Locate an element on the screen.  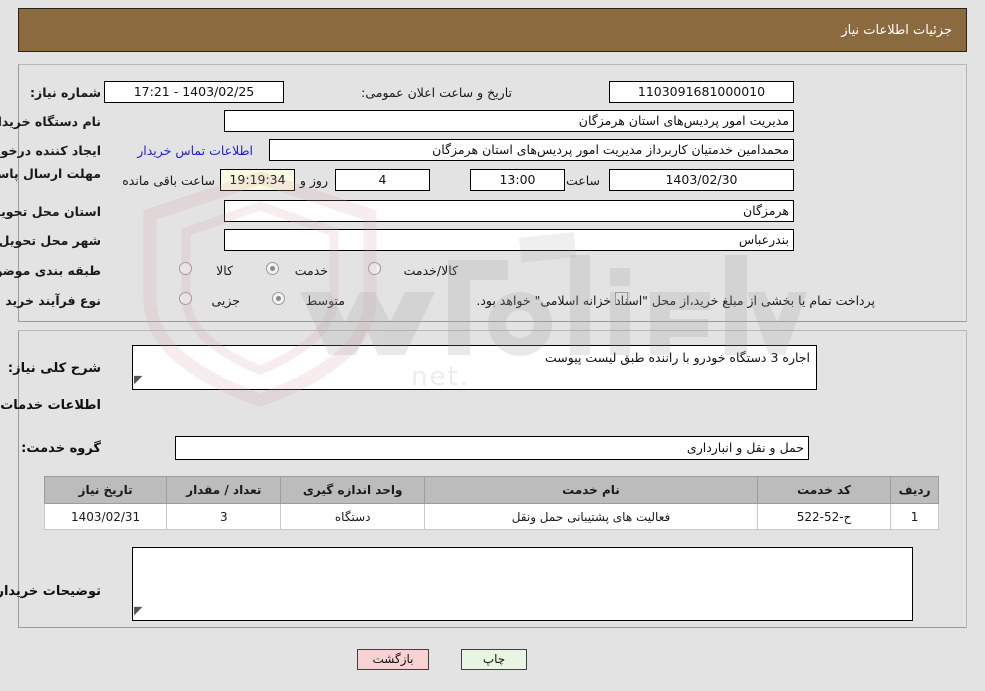
radio-category-kala-label: کالا is located at coordinates (224, 270).